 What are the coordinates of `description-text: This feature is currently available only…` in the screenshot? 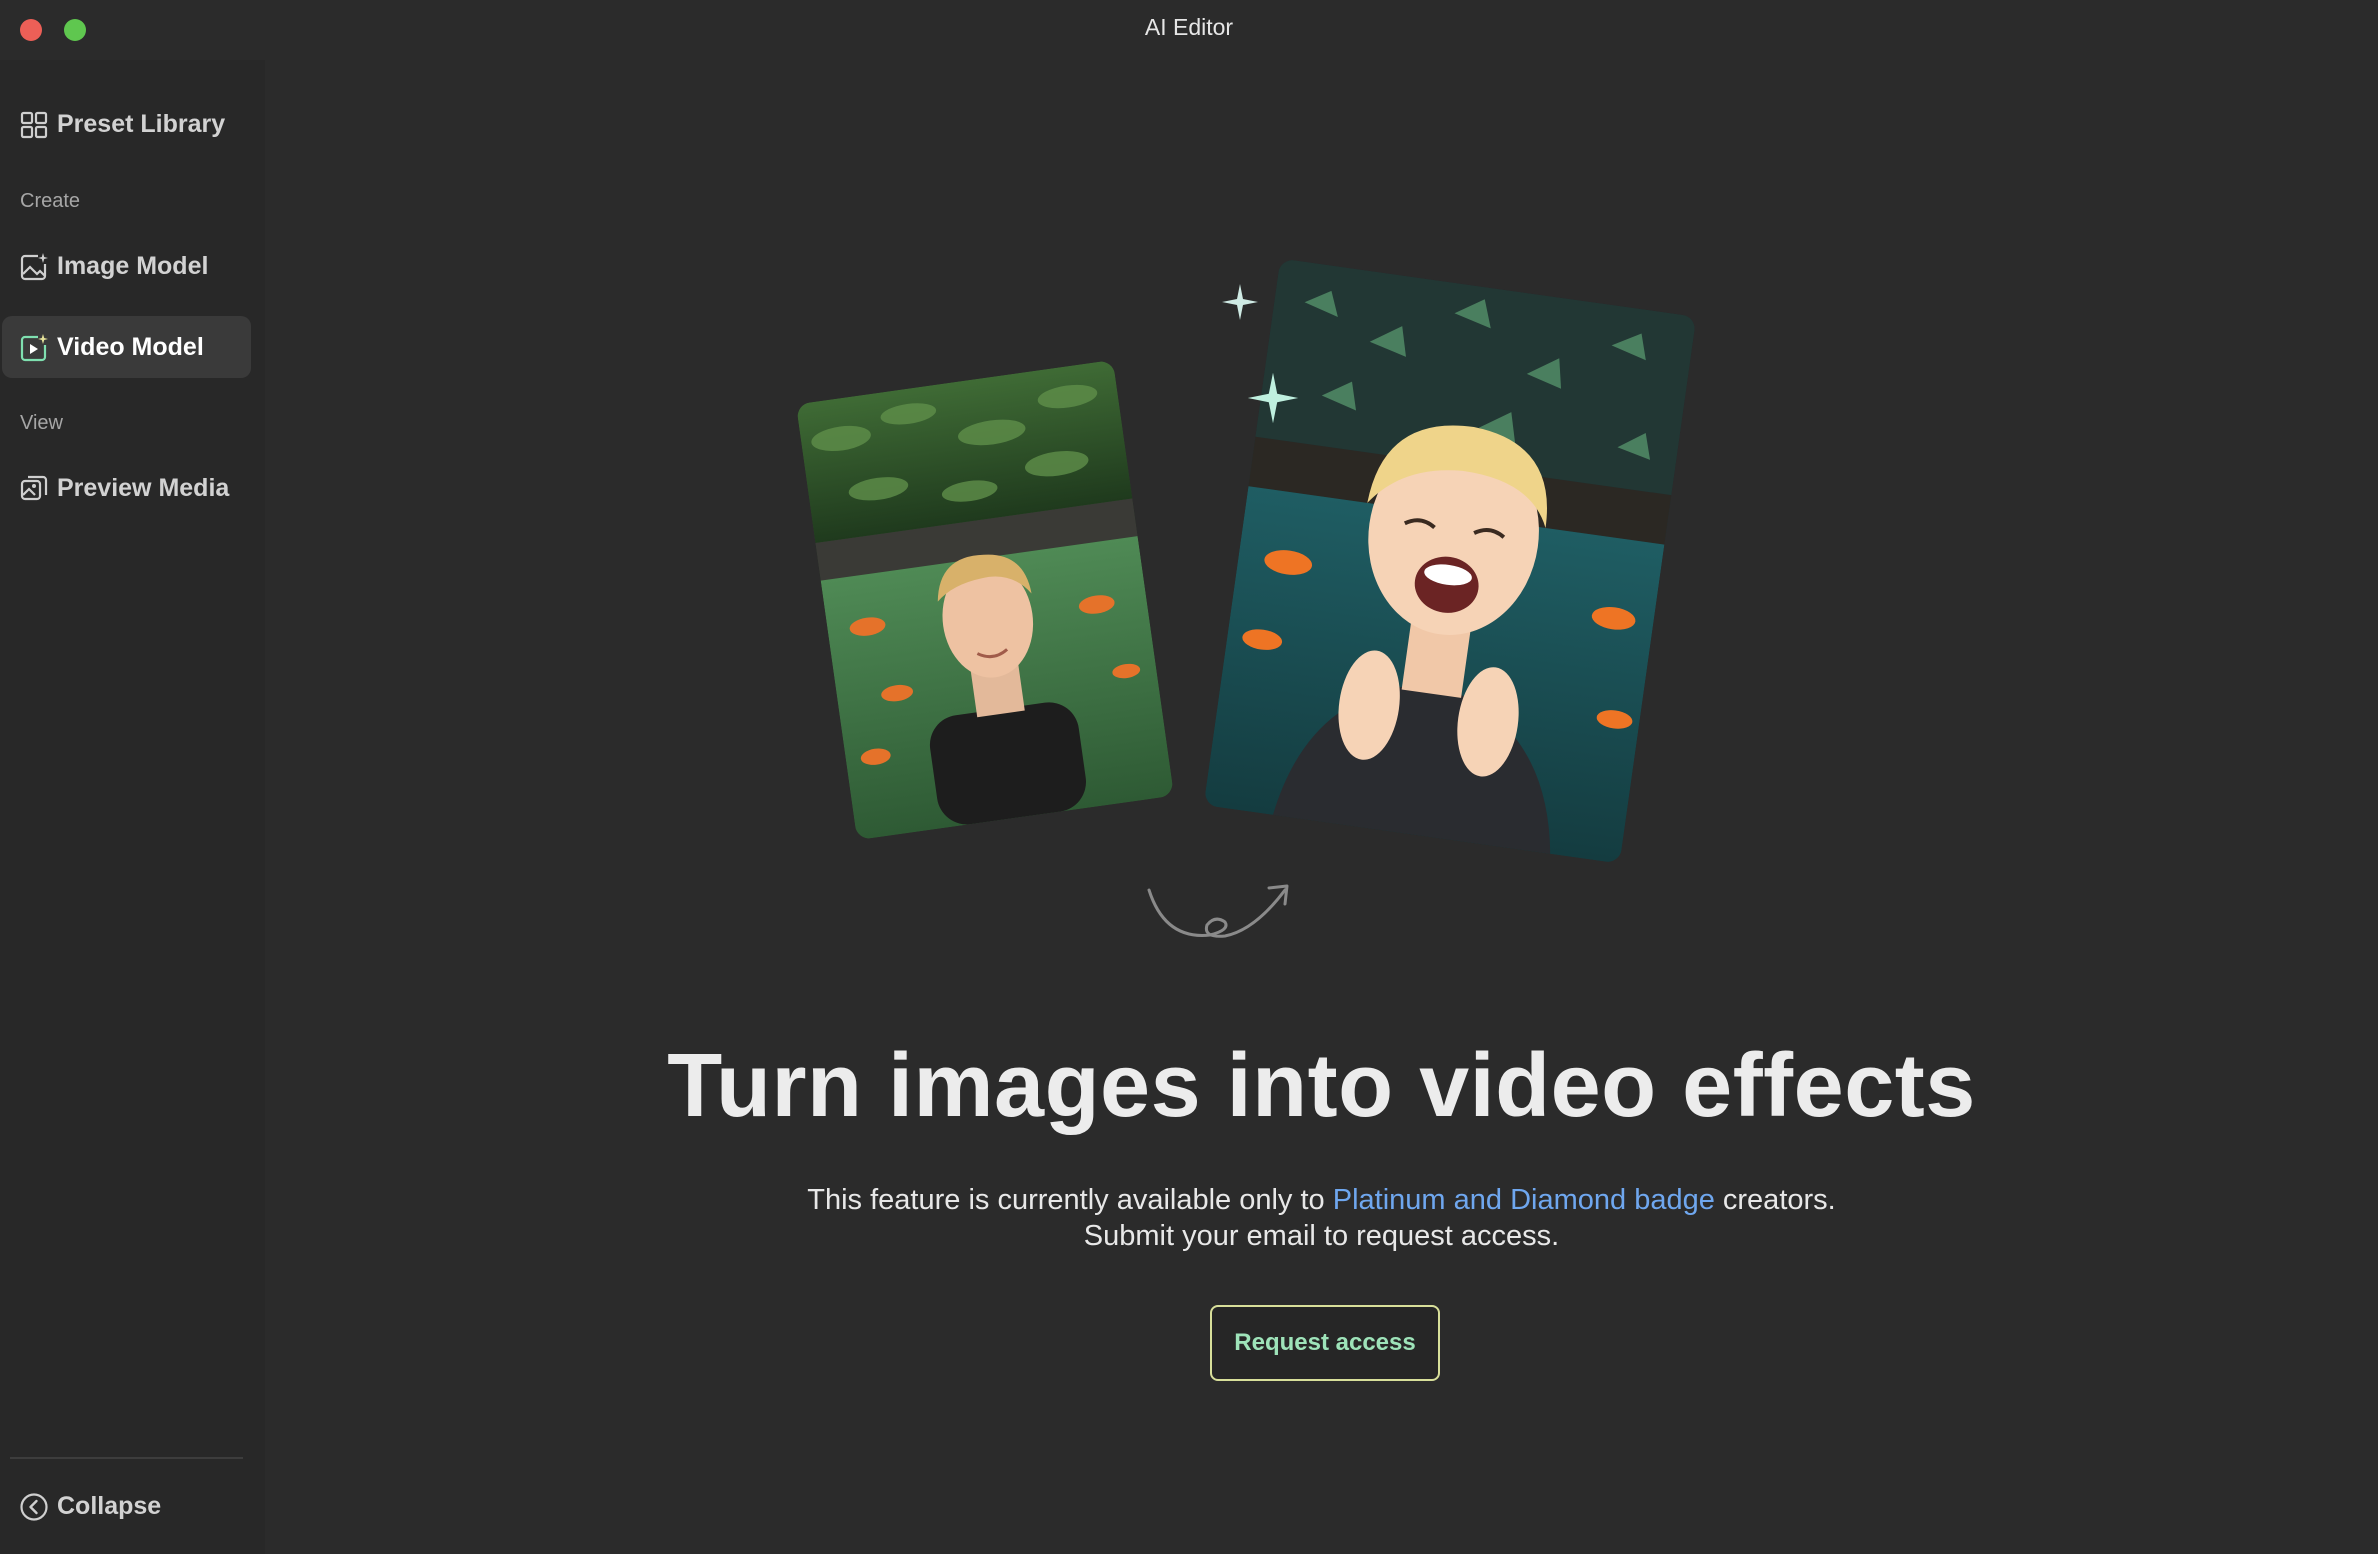 It's located at (1070, 1200).